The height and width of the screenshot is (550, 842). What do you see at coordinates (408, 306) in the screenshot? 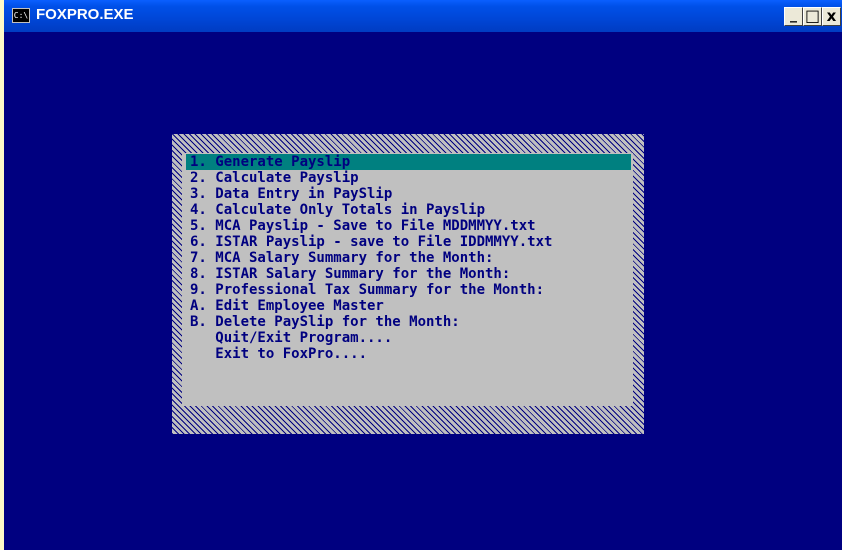
I see `menu-item-edit-employee-master: A. Edit Employee Master` at bounding box center [408, 306].